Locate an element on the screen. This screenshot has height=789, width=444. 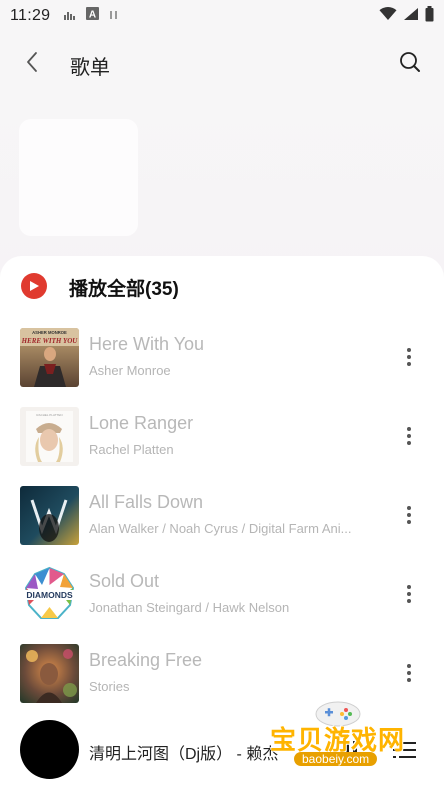
status-bar: 11:29 A is located at coordinates (222, 16).